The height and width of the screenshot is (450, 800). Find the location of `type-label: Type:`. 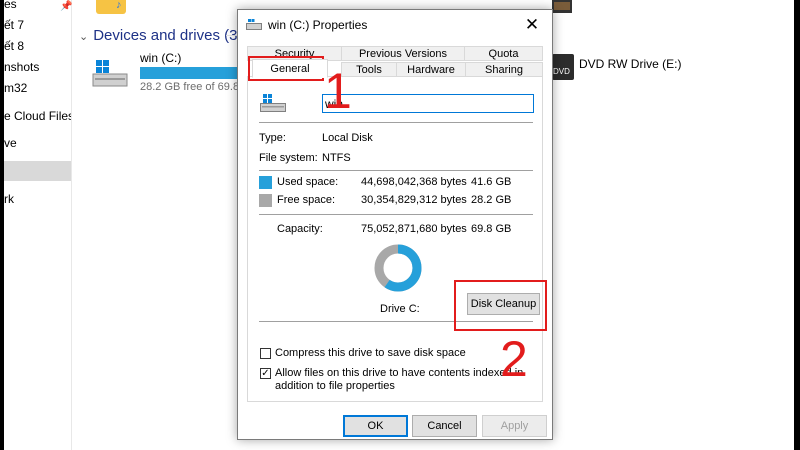

type-label: Type: is located at coordinates (272, 138).